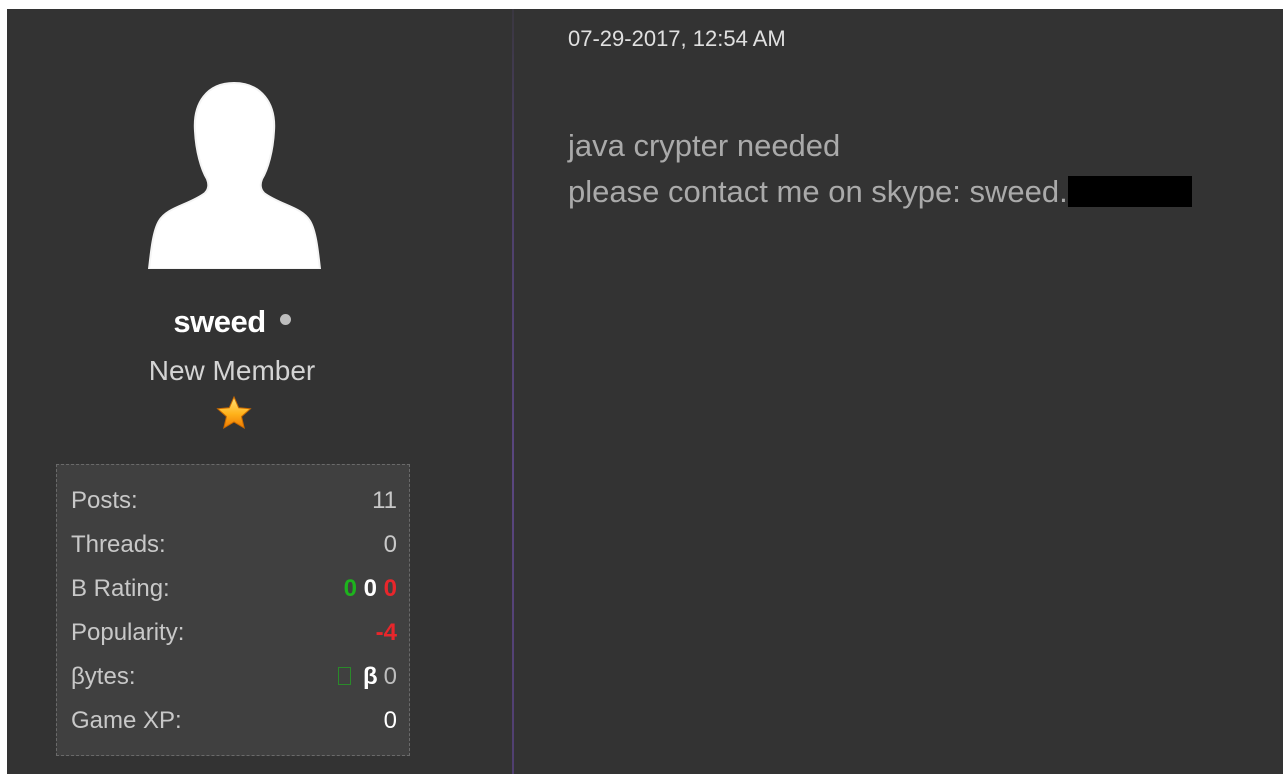 This screenshot has width=1283, height=774. I want to click on stat-label: Game XP:, so click(126, 720).